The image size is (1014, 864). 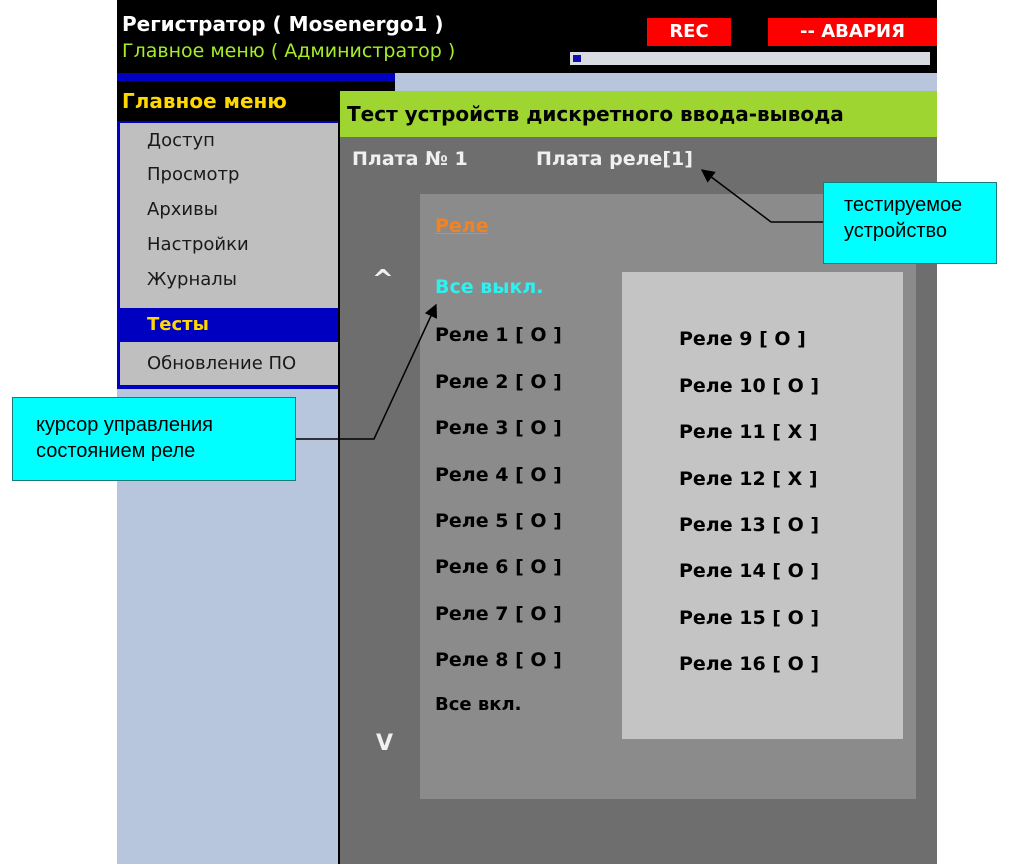 I want to click on device-leader-line, so click(x=761, y=196).